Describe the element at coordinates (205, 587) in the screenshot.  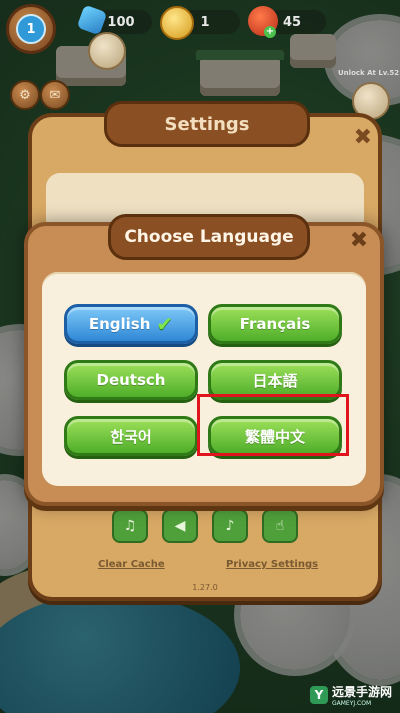
I see `version-text: 1.27.0` at that location.